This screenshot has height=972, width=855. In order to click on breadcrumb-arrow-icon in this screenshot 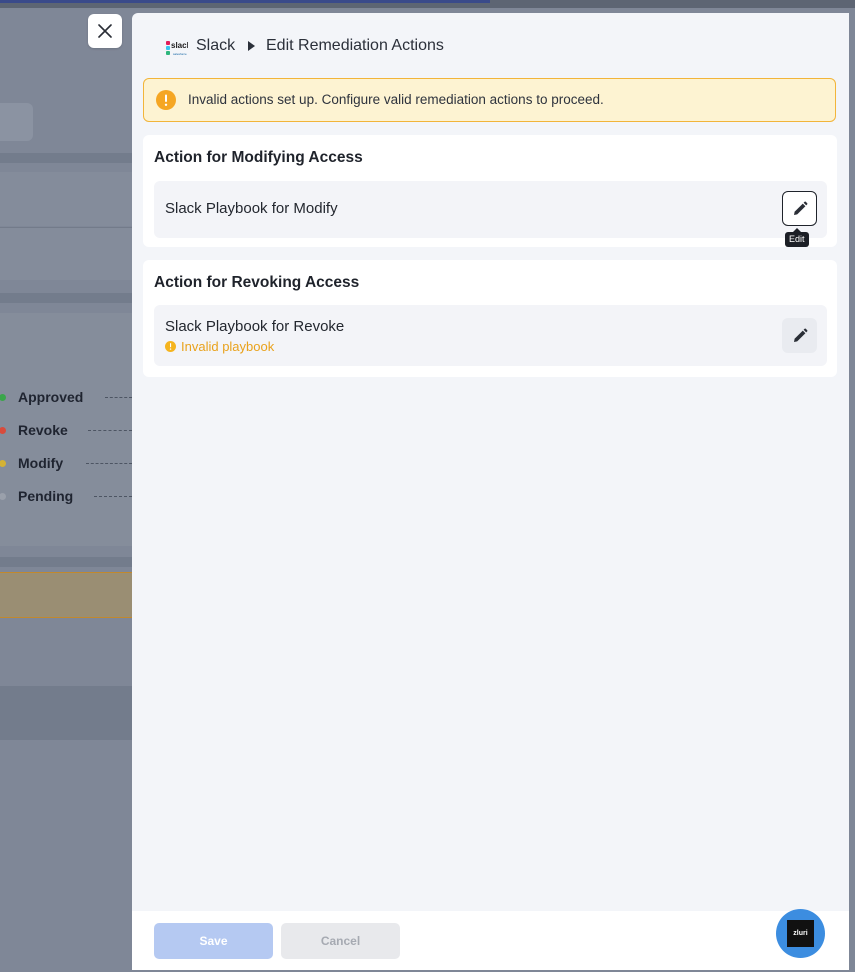, I will do `click(251, 46)`.